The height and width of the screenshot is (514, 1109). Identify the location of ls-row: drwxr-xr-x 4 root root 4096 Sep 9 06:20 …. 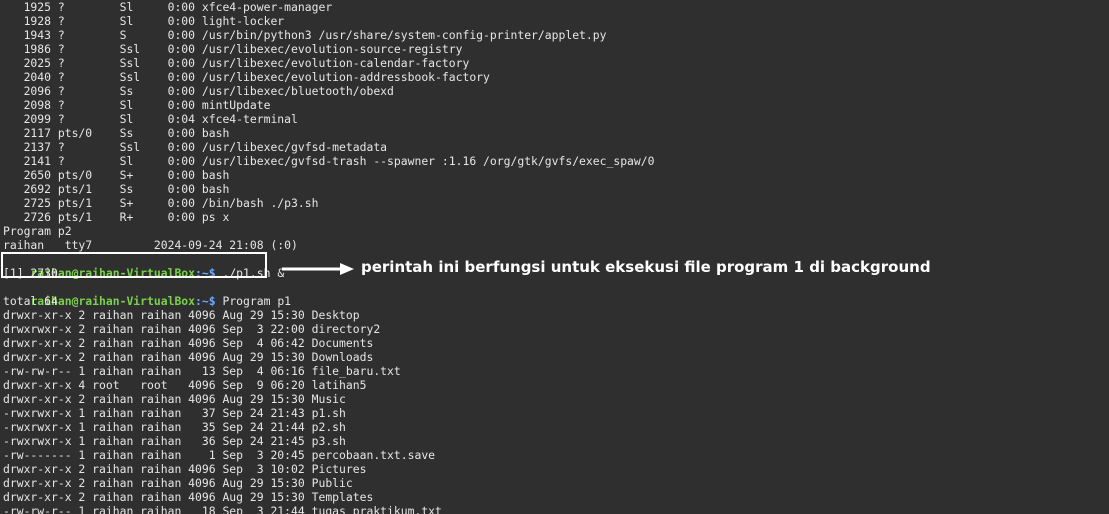
(185, 385).